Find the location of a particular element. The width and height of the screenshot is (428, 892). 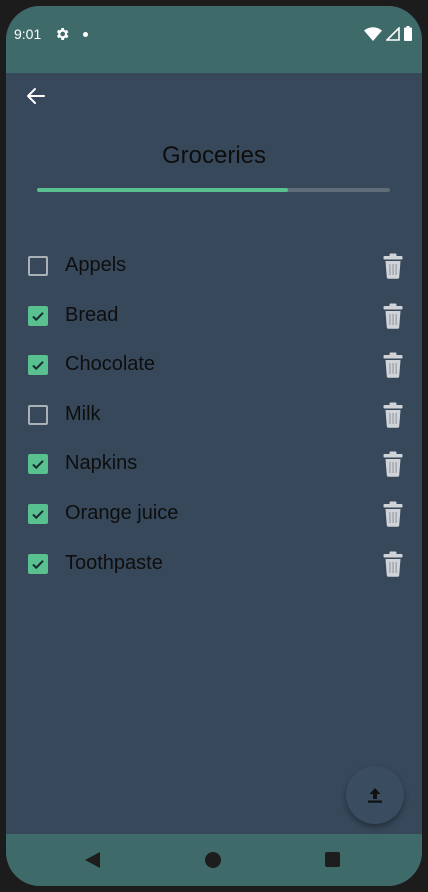

list-item: Appels is located at coordinates (214, 271).